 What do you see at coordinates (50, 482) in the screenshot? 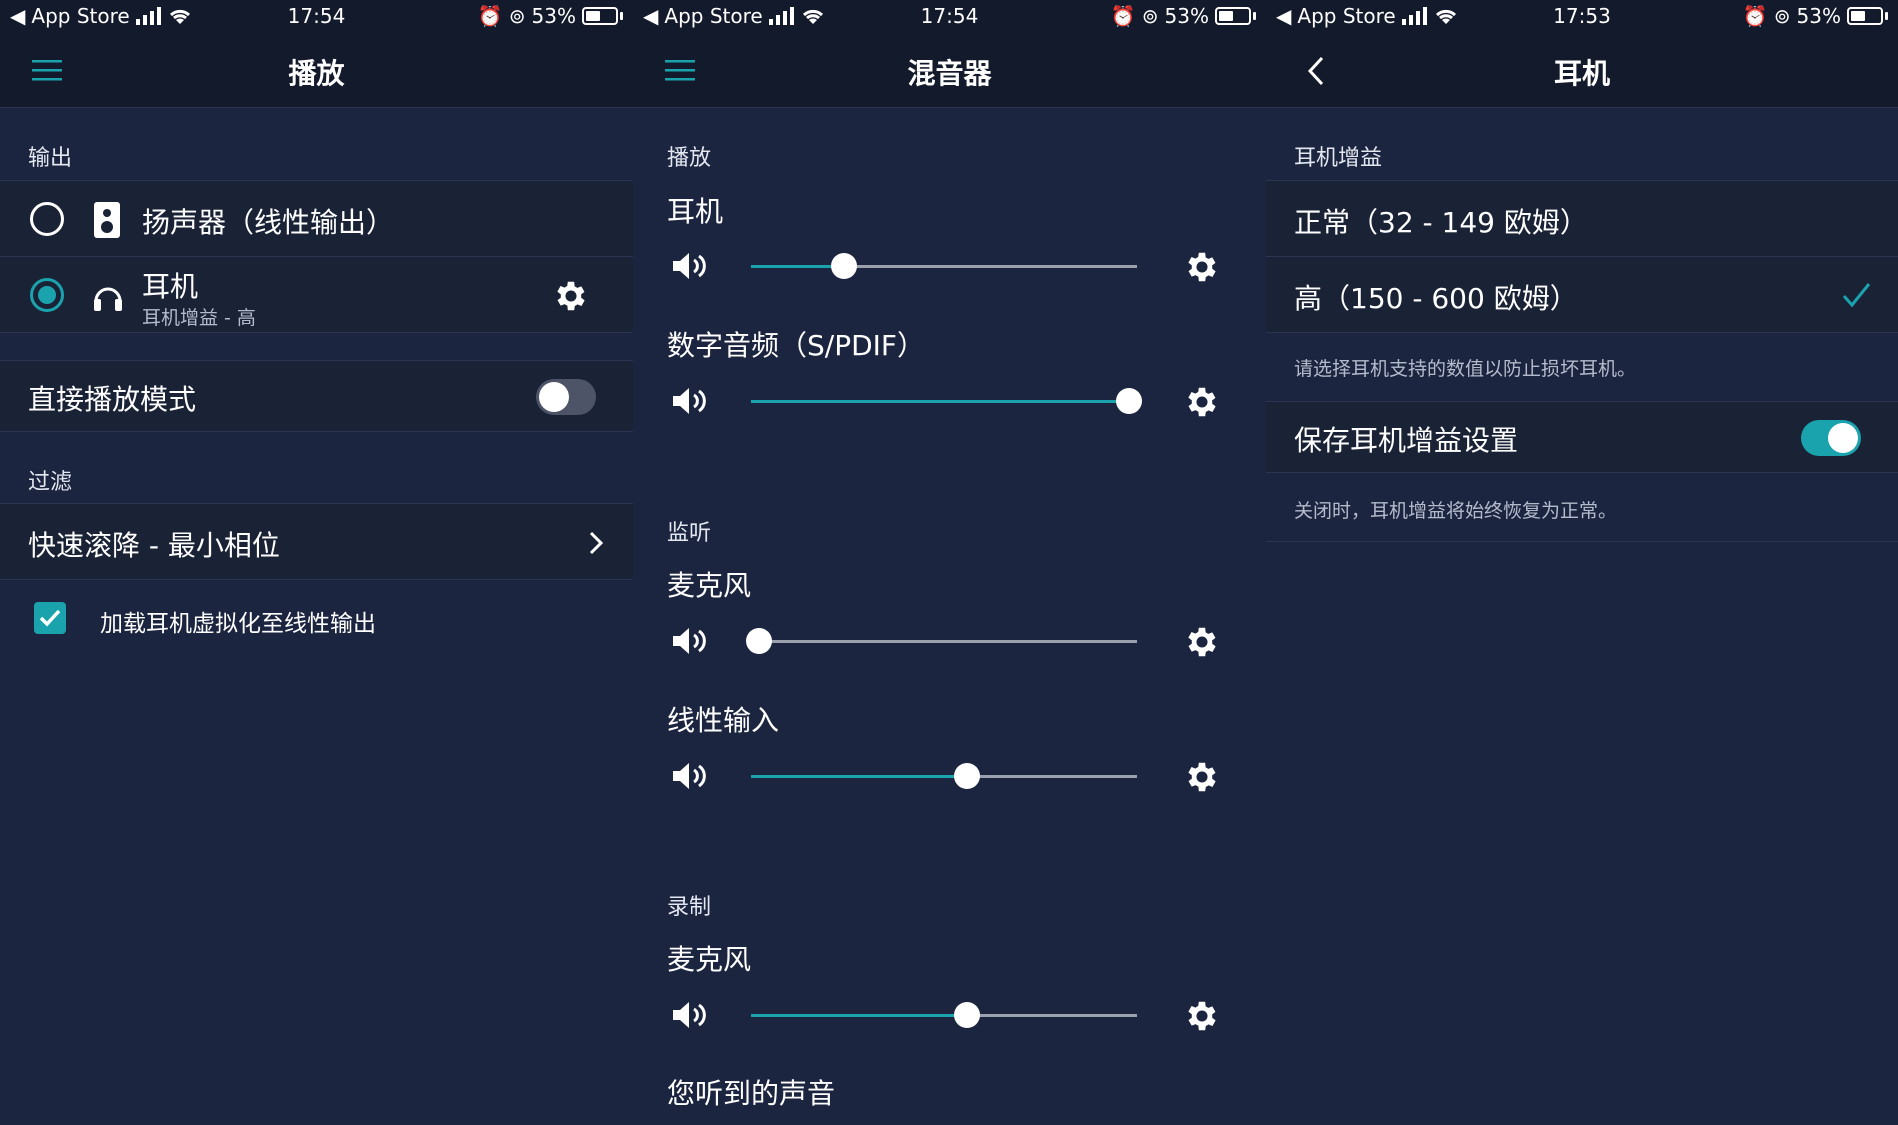
I see `filter-header: 过滤` at bounding box center [50, 482].